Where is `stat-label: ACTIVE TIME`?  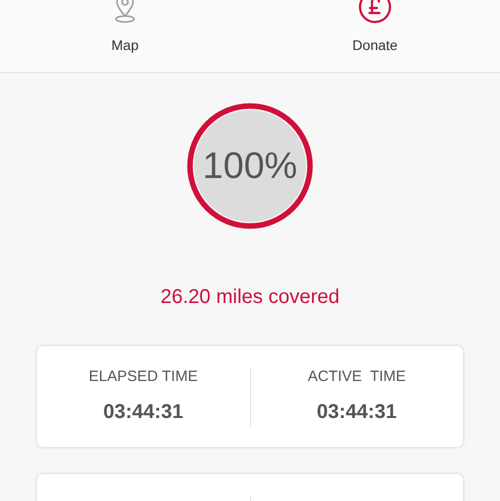
stat-label: ACTIVE TIME is located at coordinates (357, 377).